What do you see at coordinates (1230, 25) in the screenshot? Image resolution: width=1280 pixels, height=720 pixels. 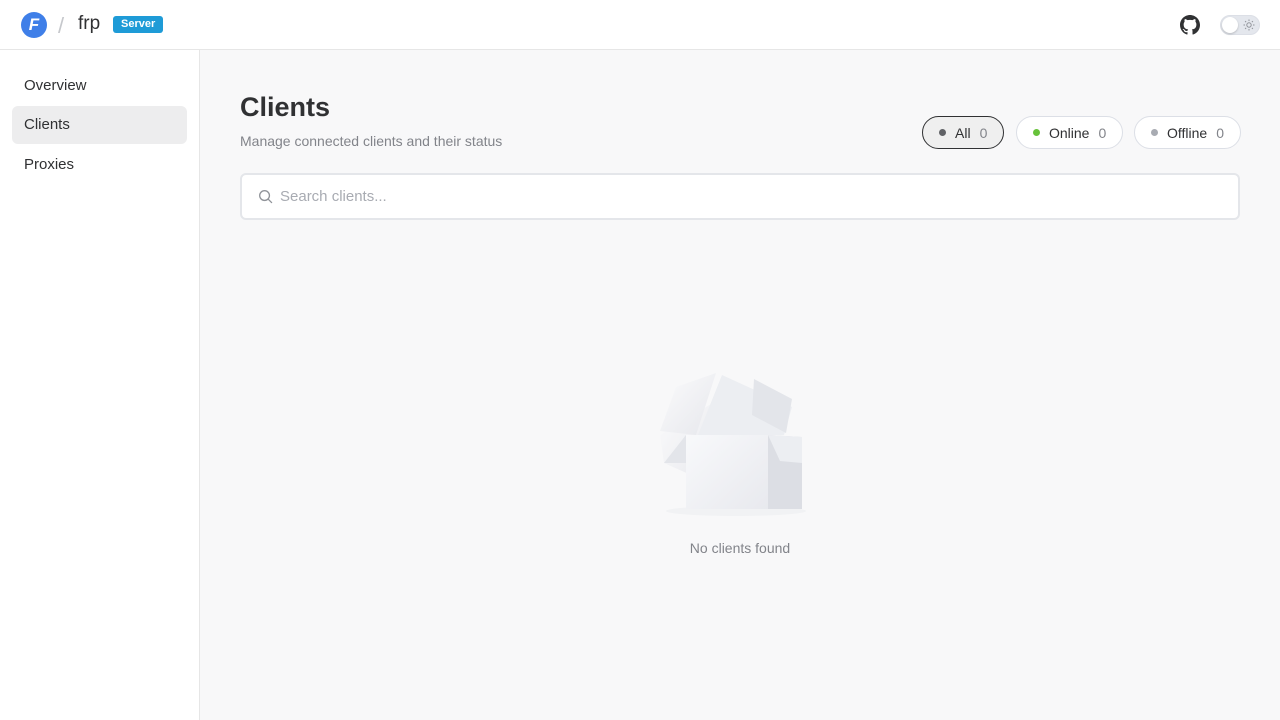 I see `theme-toggle-knob` at bounding box center [1230, 25].